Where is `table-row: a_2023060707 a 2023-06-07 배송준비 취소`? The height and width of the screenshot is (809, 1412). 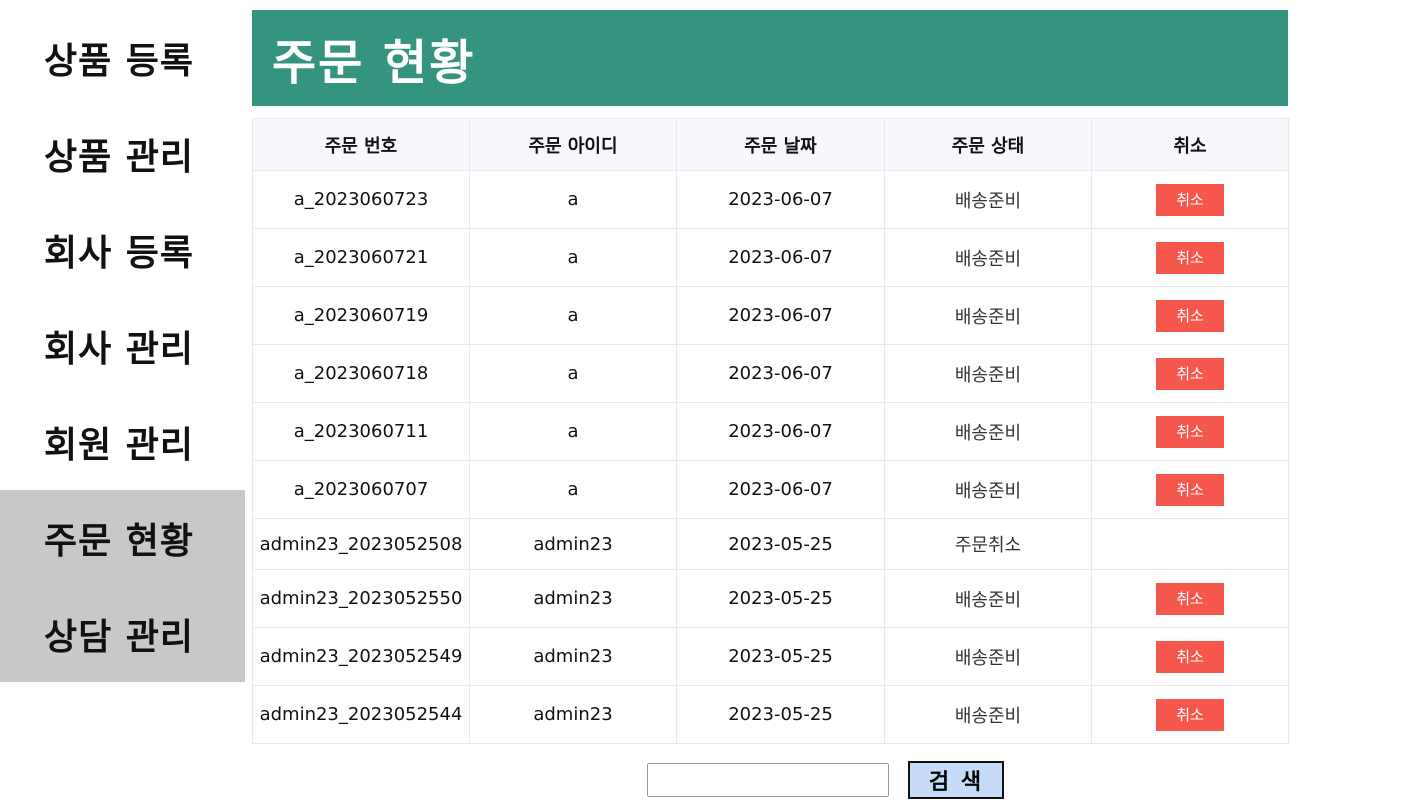 table-row: a_2023060707 a 2023-06-07 배송준비 취소 is located at coordinates (770, 489).